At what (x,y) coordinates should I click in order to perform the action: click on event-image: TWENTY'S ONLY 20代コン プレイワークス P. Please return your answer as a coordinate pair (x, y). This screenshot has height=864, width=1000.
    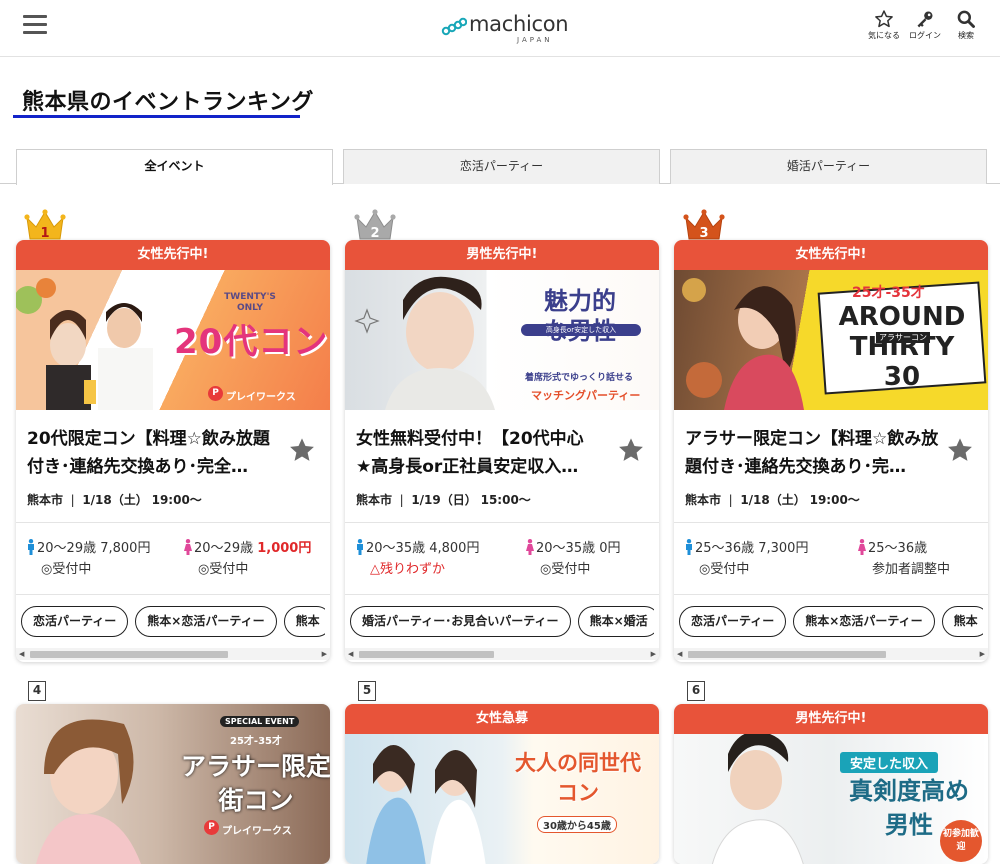
    Looking at the image, I should click on (173, 340).